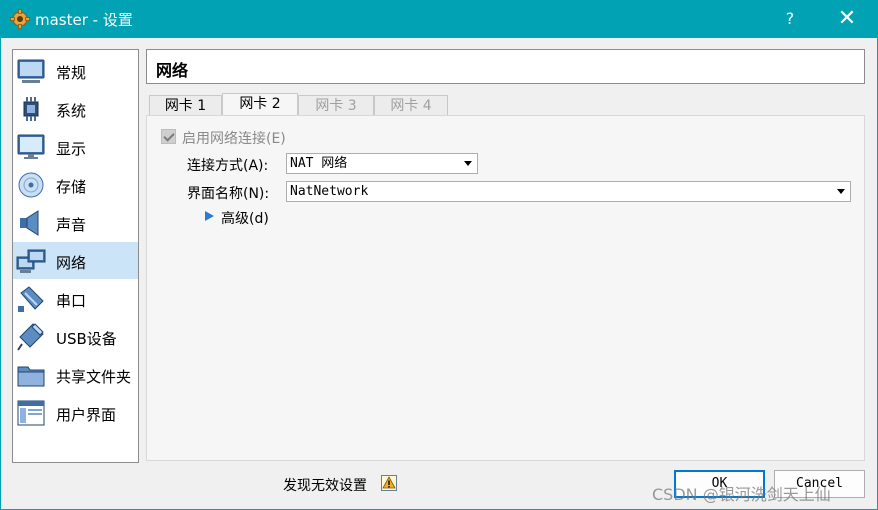 This screenshot has height=510, width=878. Describe the element at coordinates (228, 166) in the screenshot. I see `attached-to-label: 连接方式(A):` at that location.